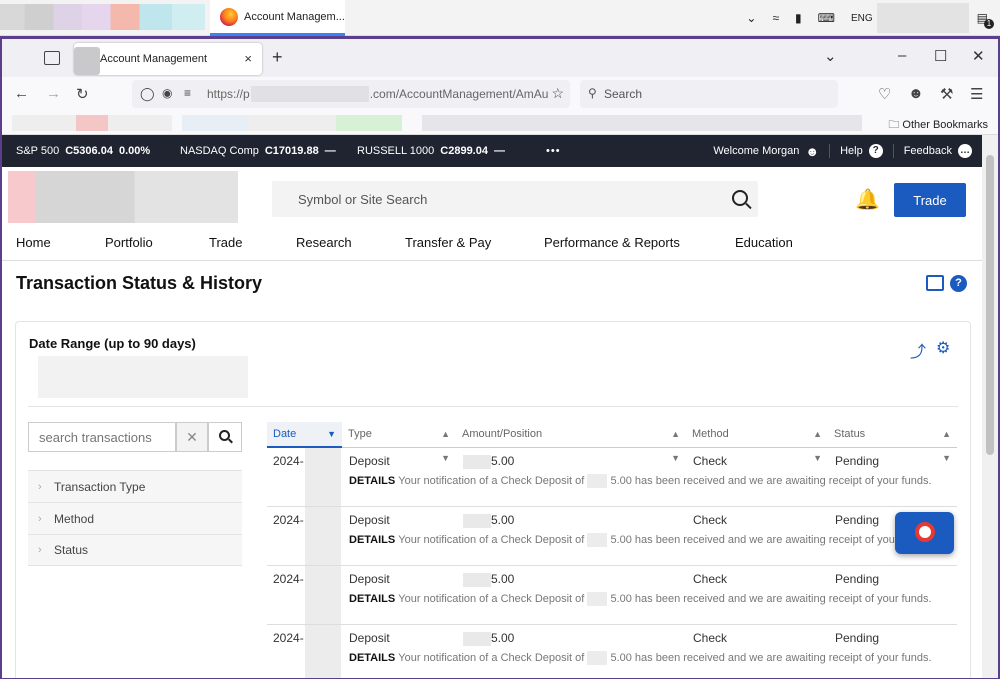 The width and height of the screenshot is (1000, 679). What do you see at coordinates (766, 151) in the screenshot?
I see `welcome-user: Welcome Morgan ☻` at bounding box center [766, 151].